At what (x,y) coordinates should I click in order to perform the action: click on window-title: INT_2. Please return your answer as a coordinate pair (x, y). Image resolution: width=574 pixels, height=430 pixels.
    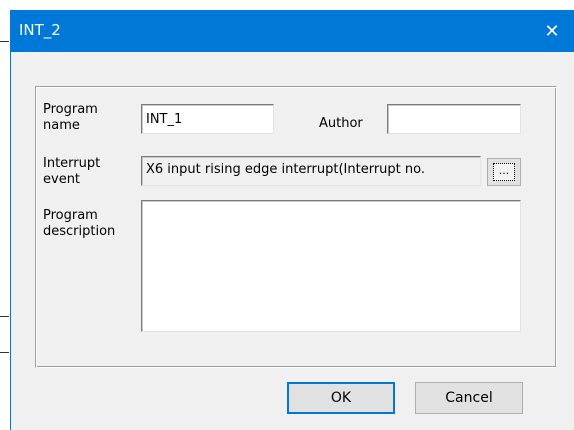
    Looking at the image, I should click on (40, 30).